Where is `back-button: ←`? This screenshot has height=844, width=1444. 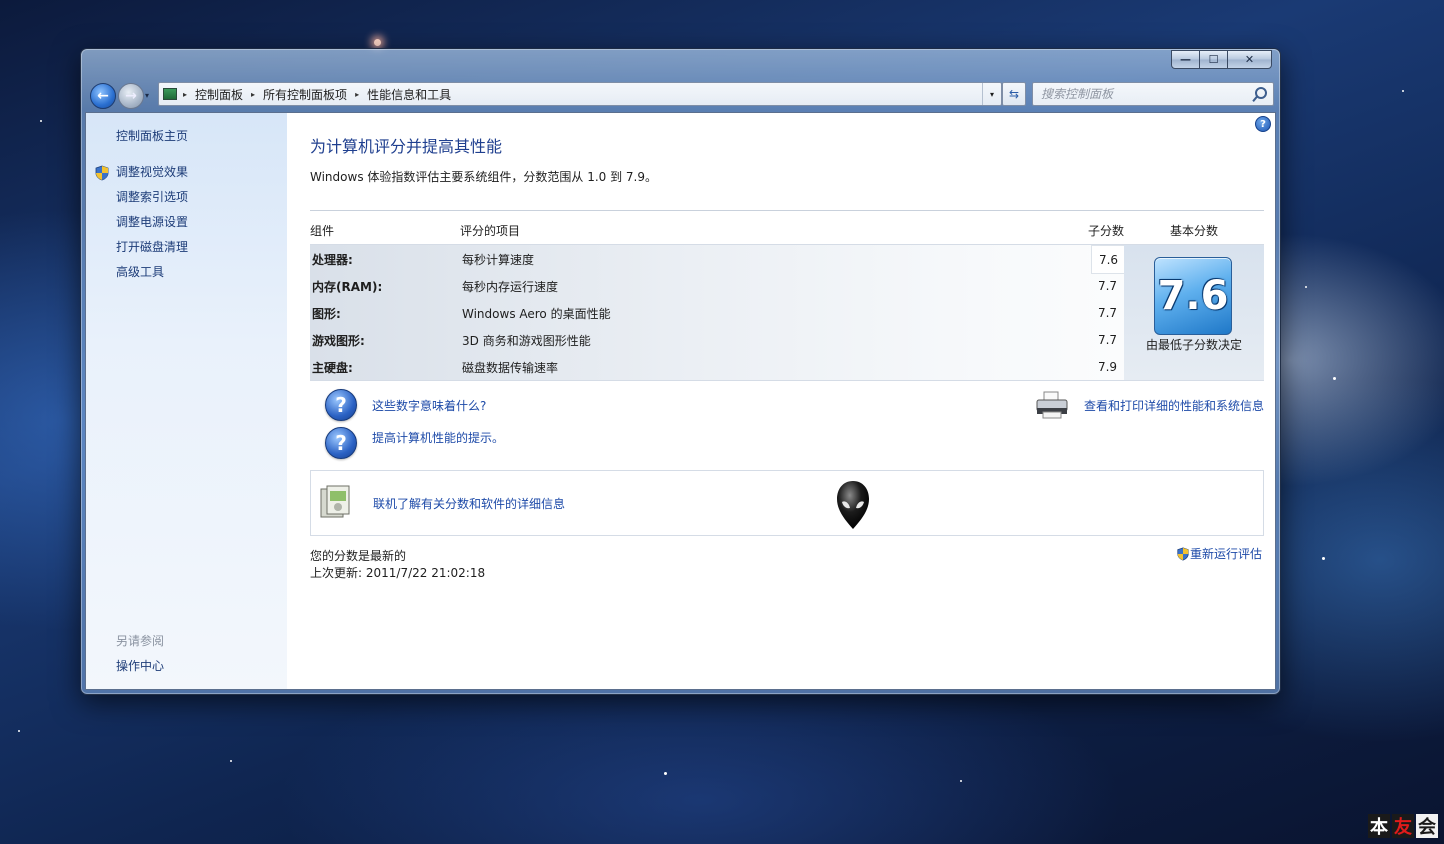
back-button: ← is located at coordinates (103, 96).